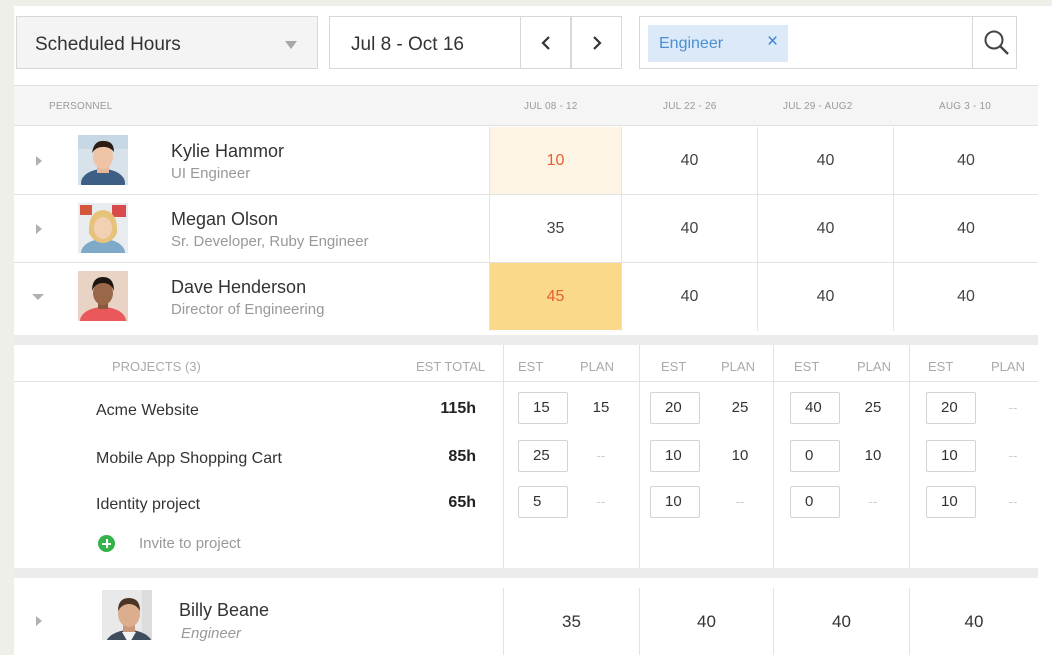 This screenshot has width=1052, height=655. What do you see at coordinates (543, 456) in the screenshot?
I see `est-input: 25` at bounding box center [543, 456].